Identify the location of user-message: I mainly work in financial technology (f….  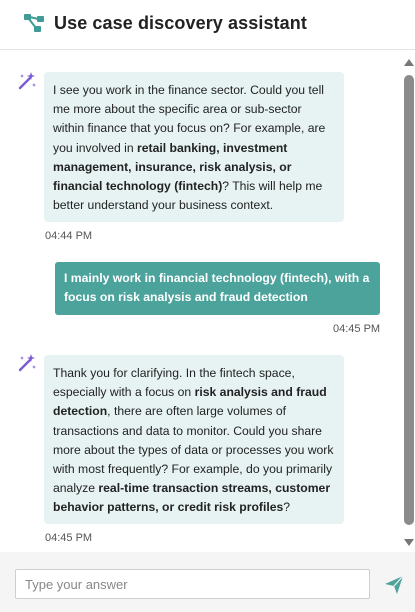
(217, 288).